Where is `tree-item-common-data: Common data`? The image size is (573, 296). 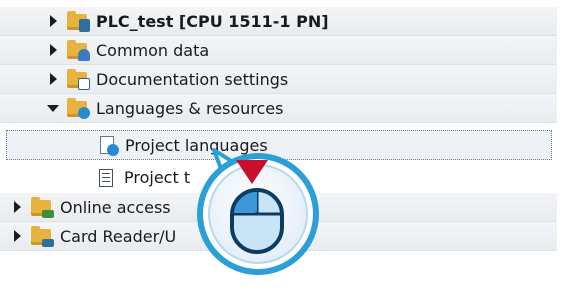
tree-item-common-data: Common data is located at coordinates (278, 50).